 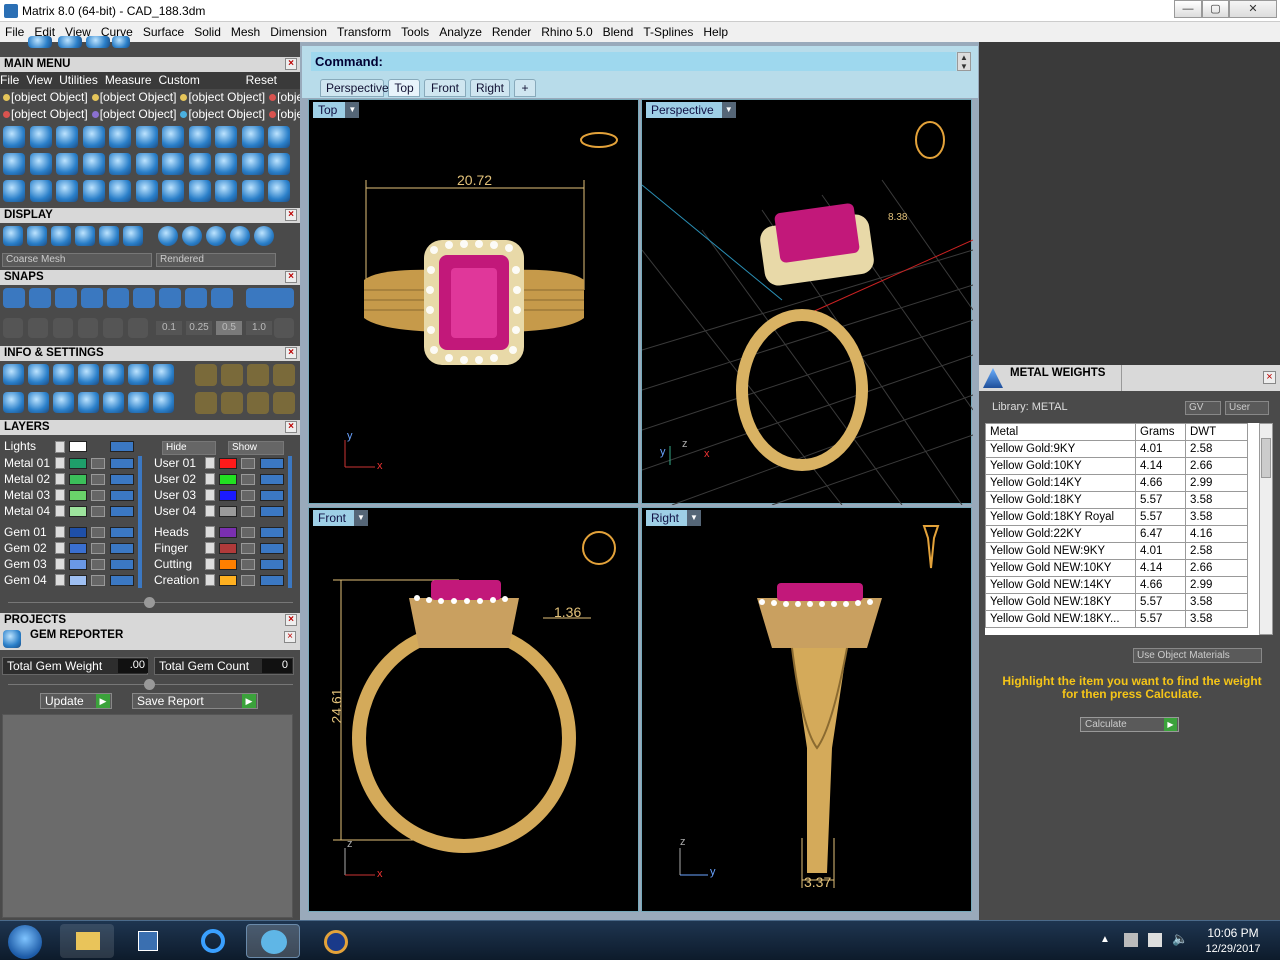 What do you see at coordinates (354, 88) in the screenshot?
I see `viewport-tab-perspective: Perspective` at bounding box center [354, 88].